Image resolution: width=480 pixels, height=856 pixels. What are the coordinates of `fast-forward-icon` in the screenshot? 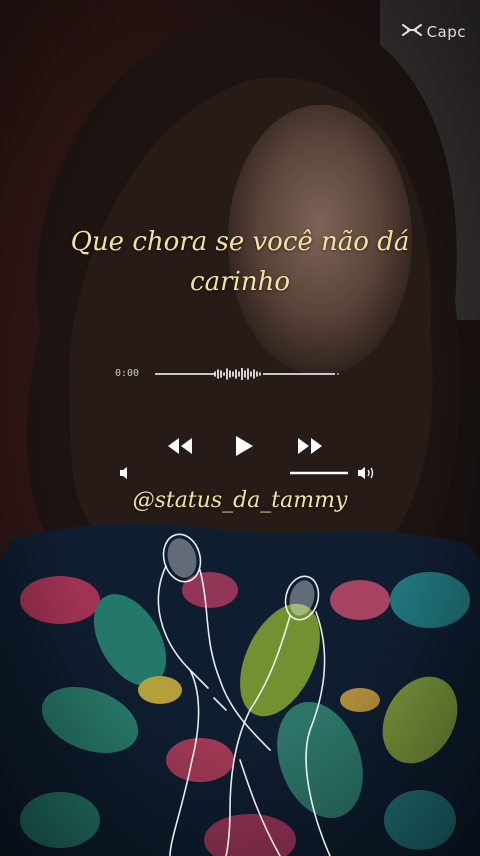 It's located at (310, 446).